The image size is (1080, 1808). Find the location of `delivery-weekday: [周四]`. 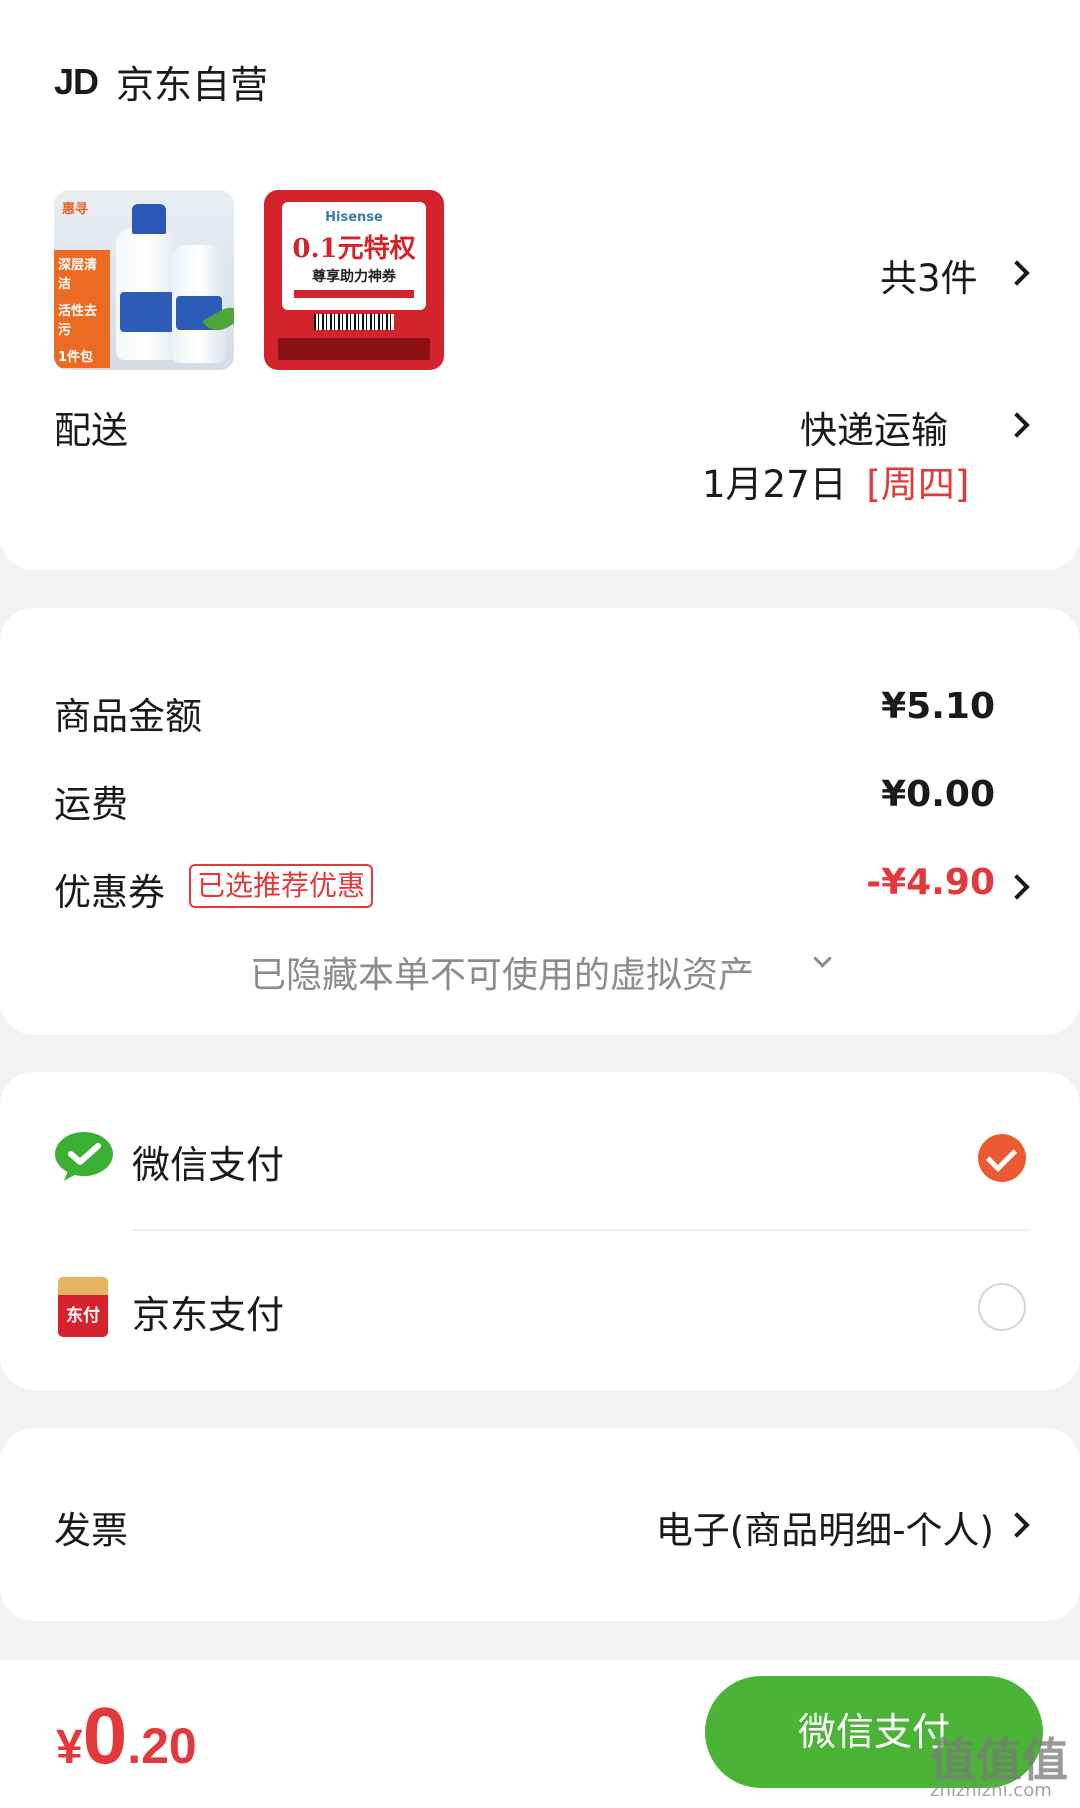

delivery-weekday: [周四] is located at coordinates (918, 484).